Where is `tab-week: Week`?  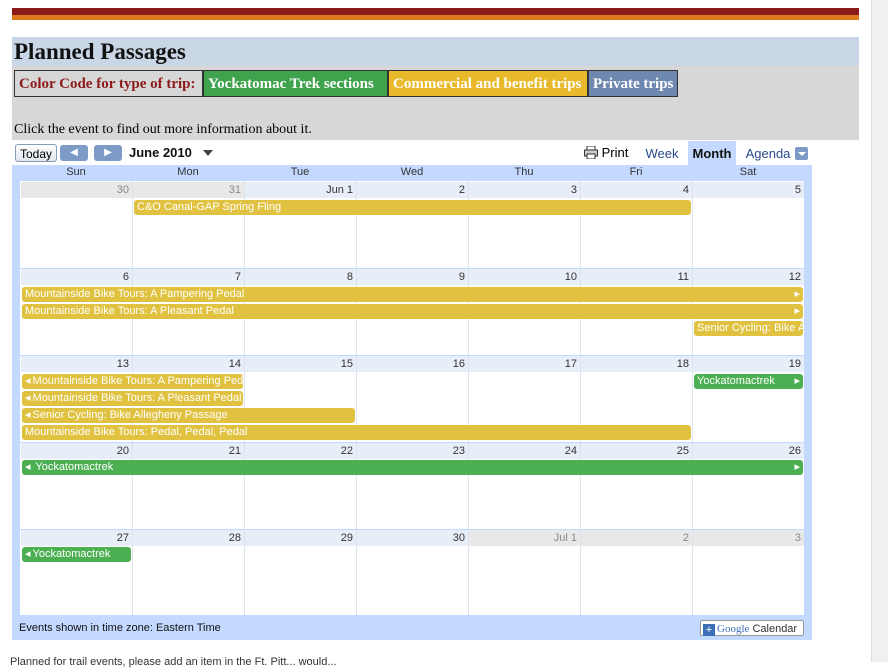
tab-week: Week is located at coordinates (662, 153).